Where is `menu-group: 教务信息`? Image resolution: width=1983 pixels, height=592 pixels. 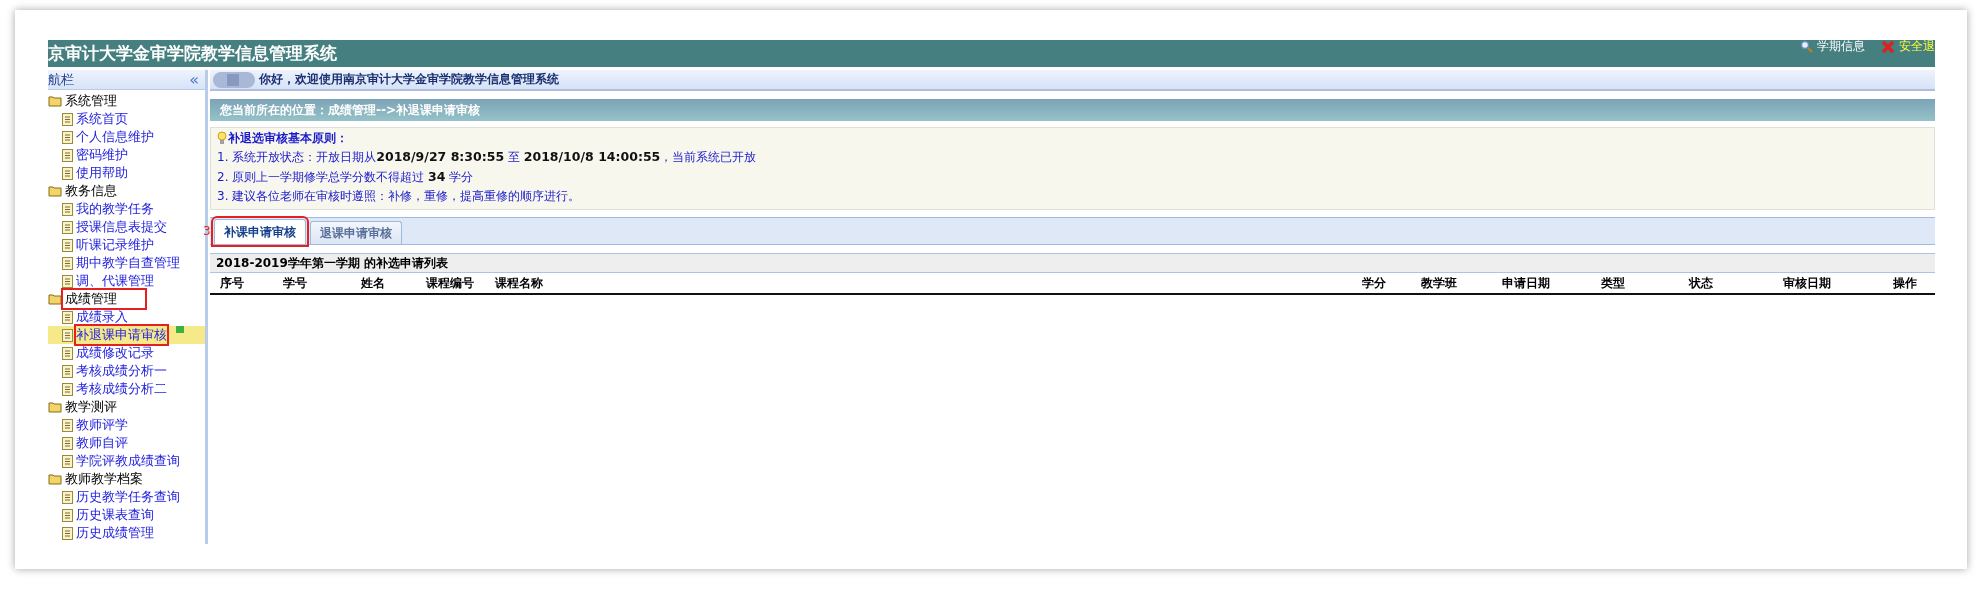 menu-group: 教务信息 is located at coordinates (91, 191).